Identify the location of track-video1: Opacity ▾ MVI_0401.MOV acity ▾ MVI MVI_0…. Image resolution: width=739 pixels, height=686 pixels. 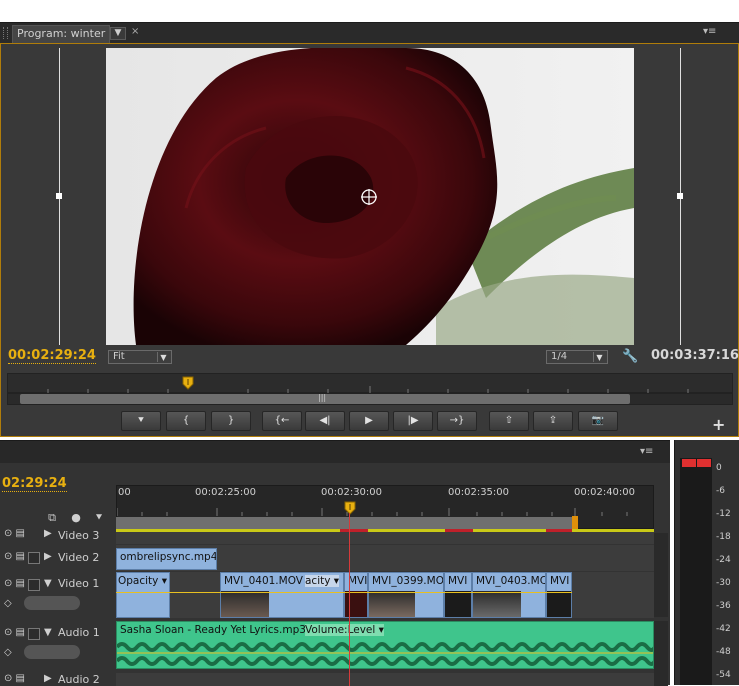
(385, 595).